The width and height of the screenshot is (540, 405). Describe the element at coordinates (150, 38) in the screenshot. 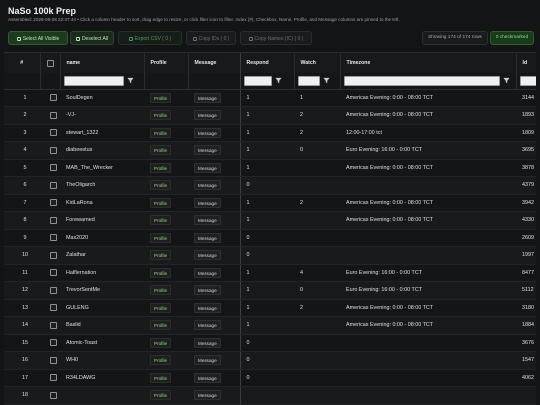

I see `export-csv-button: Export CSV ( 0 )` at that location.